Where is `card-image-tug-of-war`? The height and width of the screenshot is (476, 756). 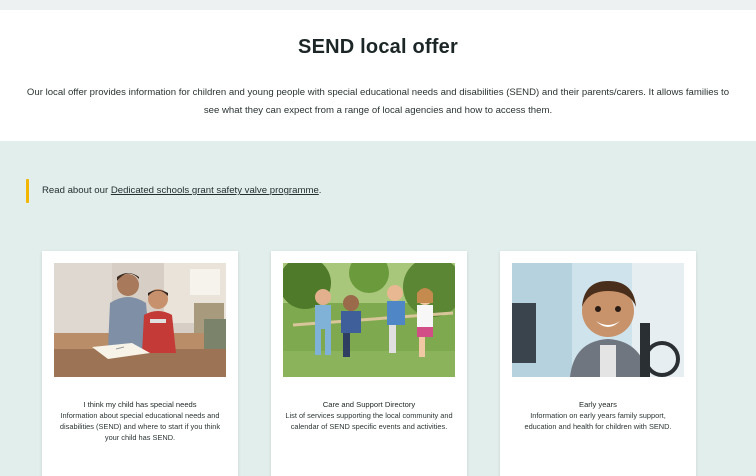
card-image-tug-of-war is located at coordinates (369, 320).